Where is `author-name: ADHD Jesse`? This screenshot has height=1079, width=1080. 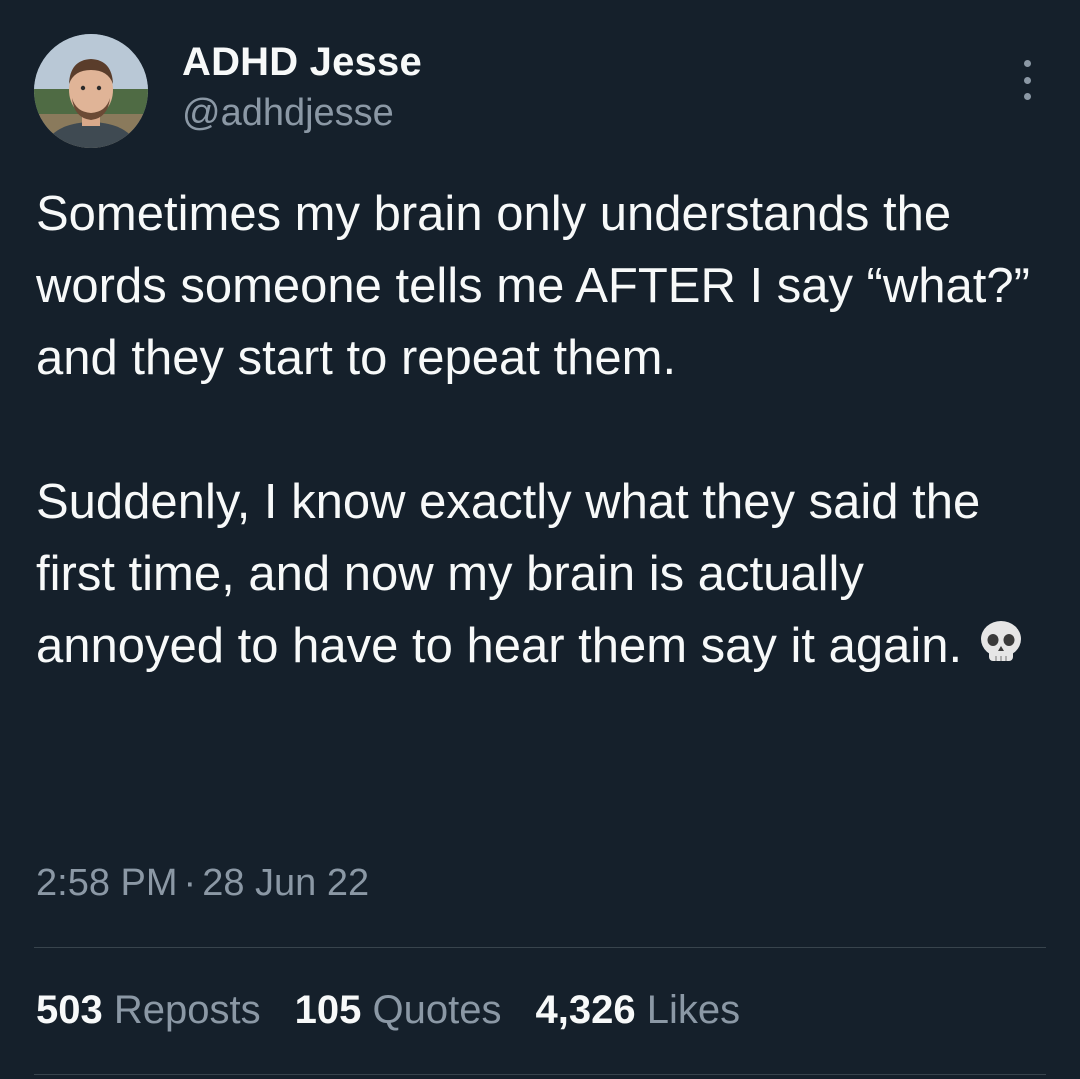 author-name: ADHD Jesse is located at coordinates (302, 62).